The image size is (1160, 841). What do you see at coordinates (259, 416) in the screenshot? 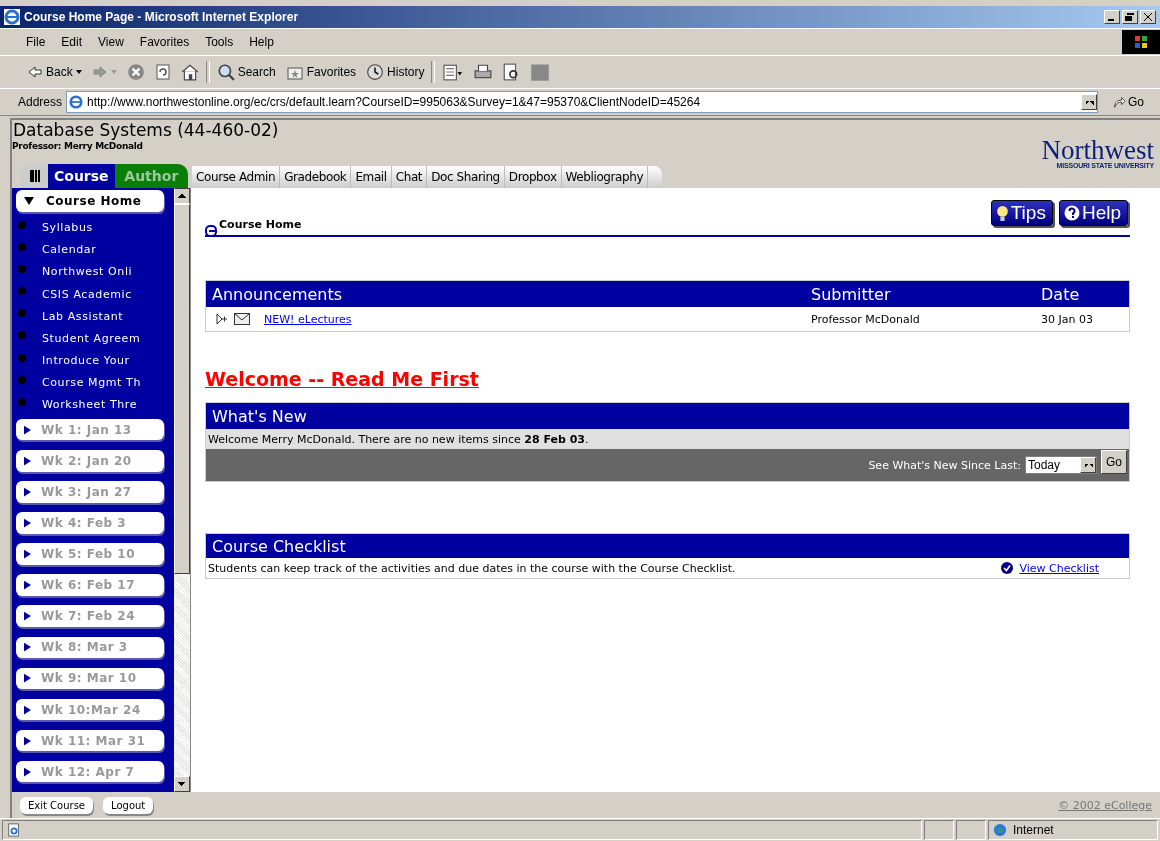
I see `section-title: What's New` at bounding box center [259, 416].